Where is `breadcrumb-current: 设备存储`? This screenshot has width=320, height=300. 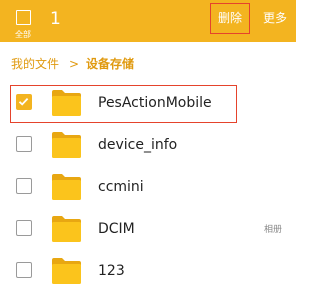
breadcrumb-current: 设备存储 is located at coordinates (110, 64).